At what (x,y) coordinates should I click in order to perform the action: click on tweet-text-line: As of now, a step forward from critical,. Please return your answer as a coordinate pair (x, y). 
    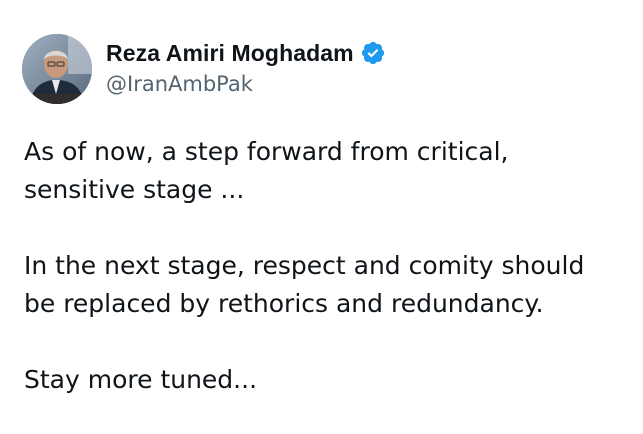
    Looking at the image, I should click on (266, 151).